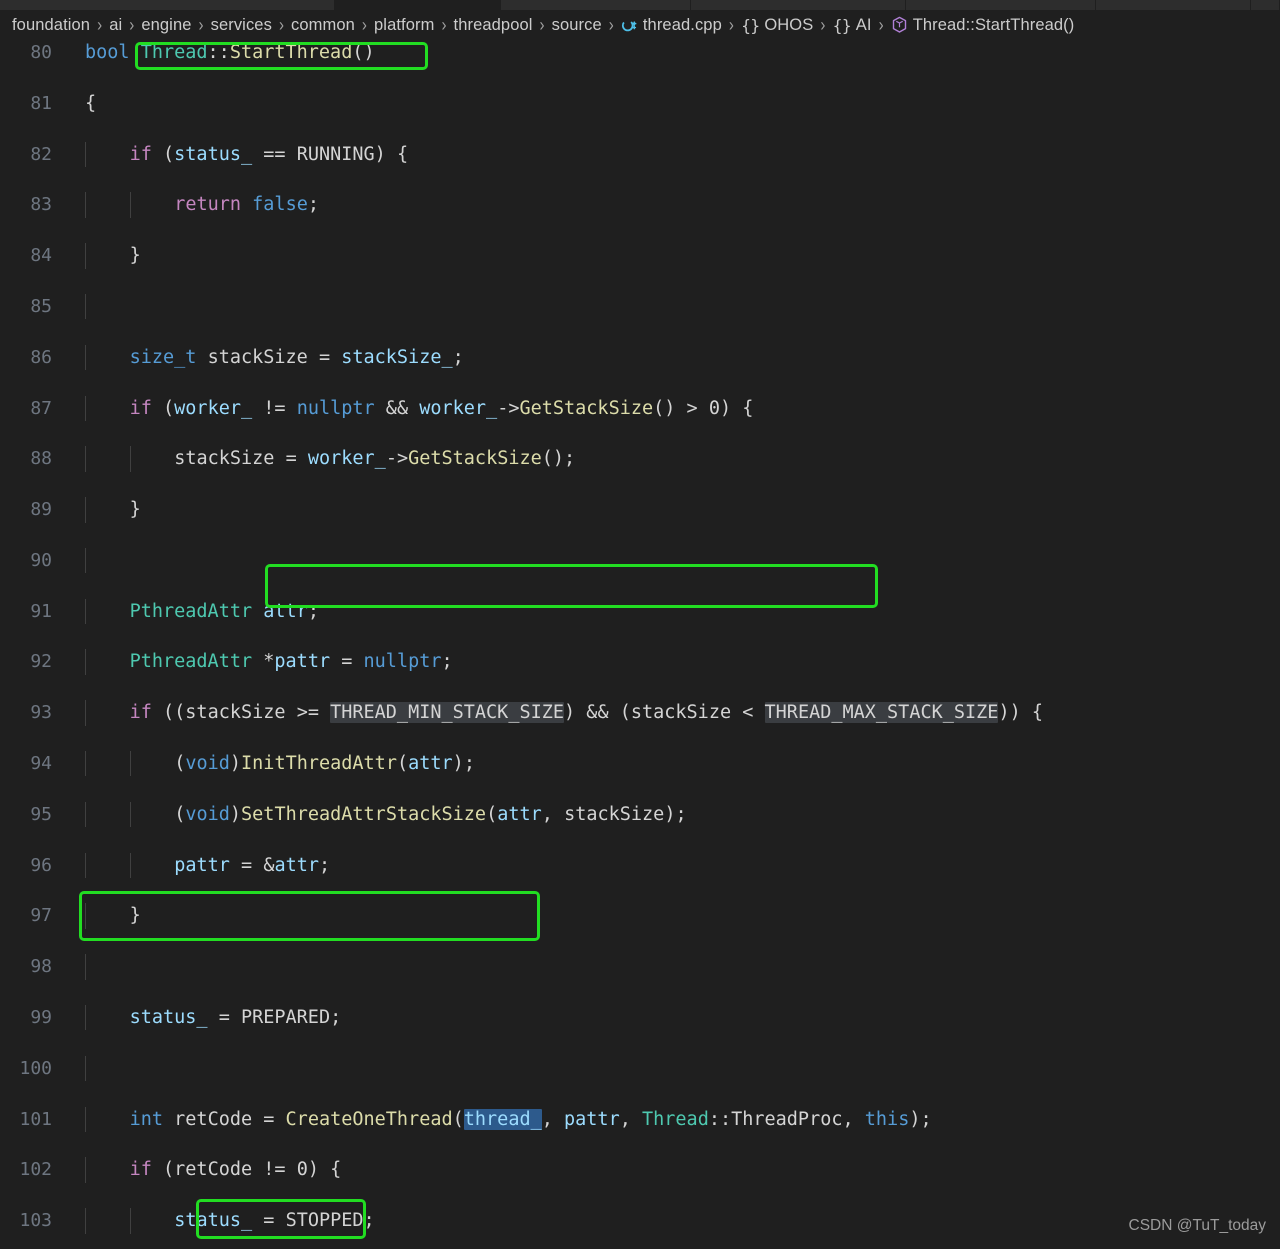 This screenshot has height=1249, width=1280. I want to click on line-number: 102, so click(35, 1170).